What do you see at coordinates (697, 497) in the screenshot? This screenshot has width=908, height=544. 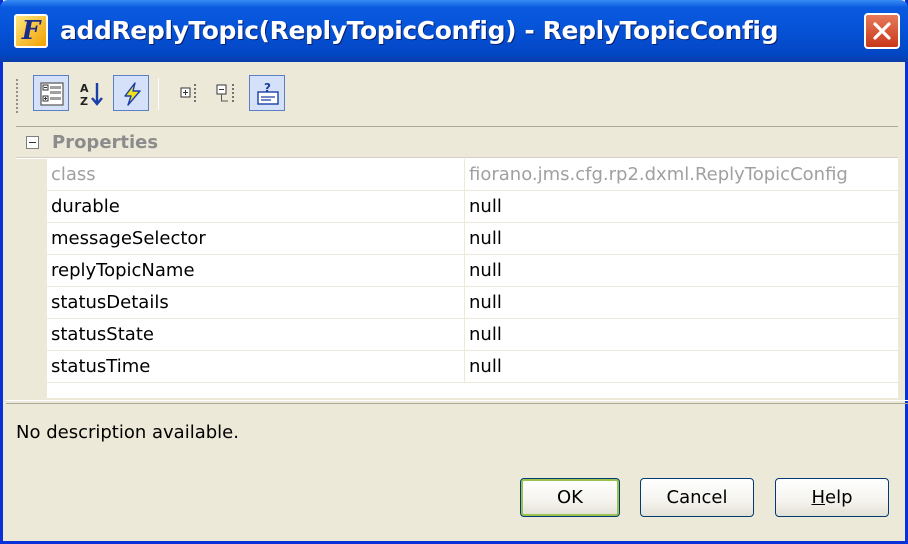 I see `cancel-button: Cancel` at bounding box center [697, 497].